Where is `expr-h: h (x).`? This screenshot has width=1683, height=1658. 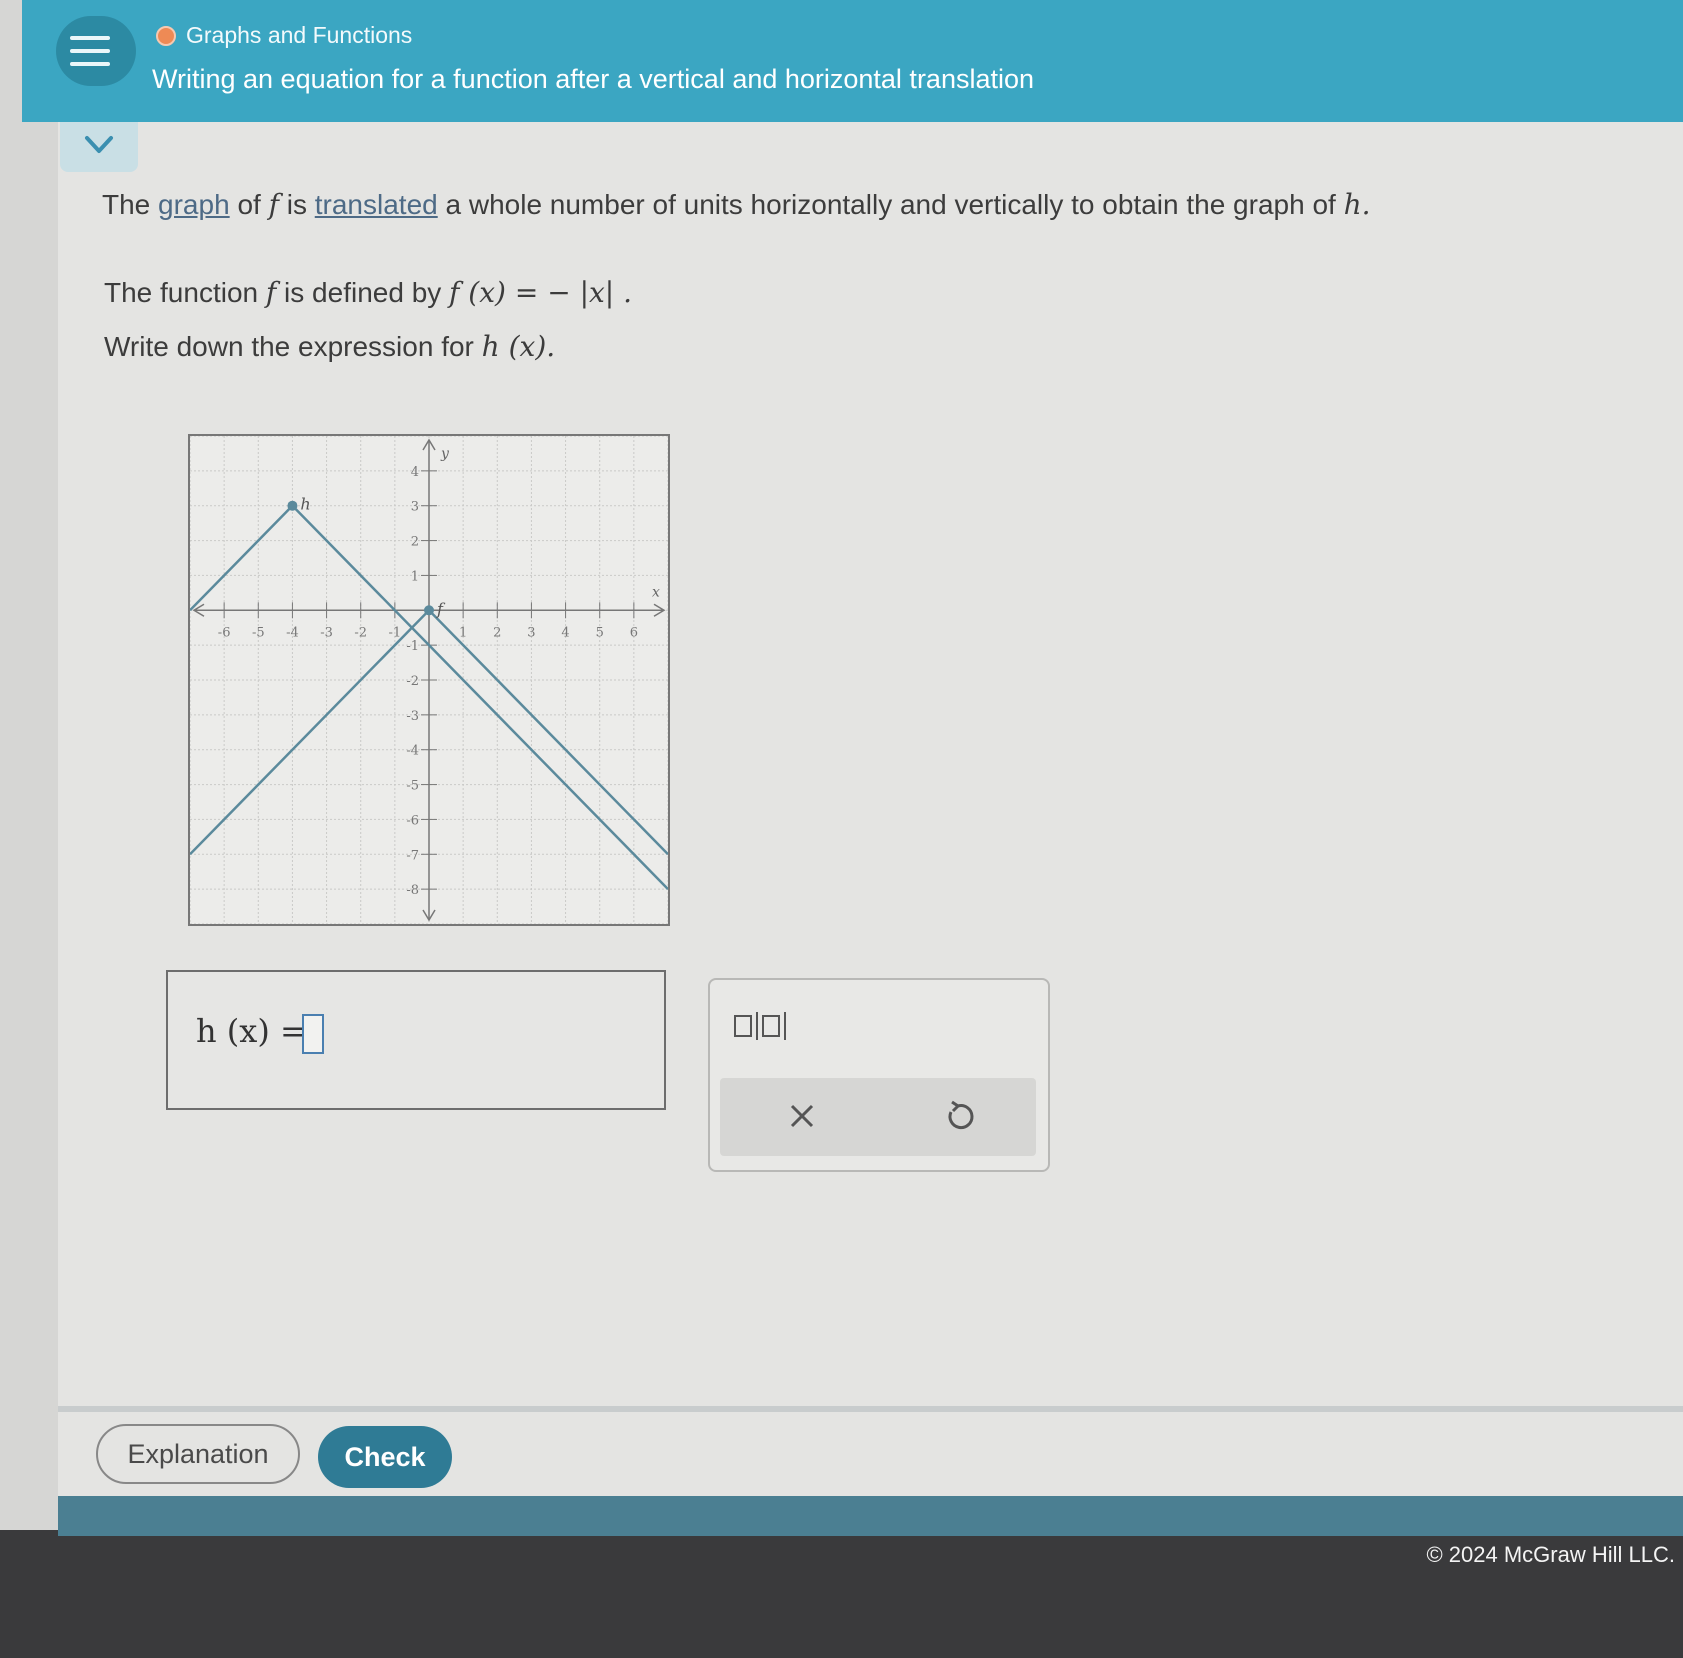
expr-h: h (x). is located at coordinates (518, 346).